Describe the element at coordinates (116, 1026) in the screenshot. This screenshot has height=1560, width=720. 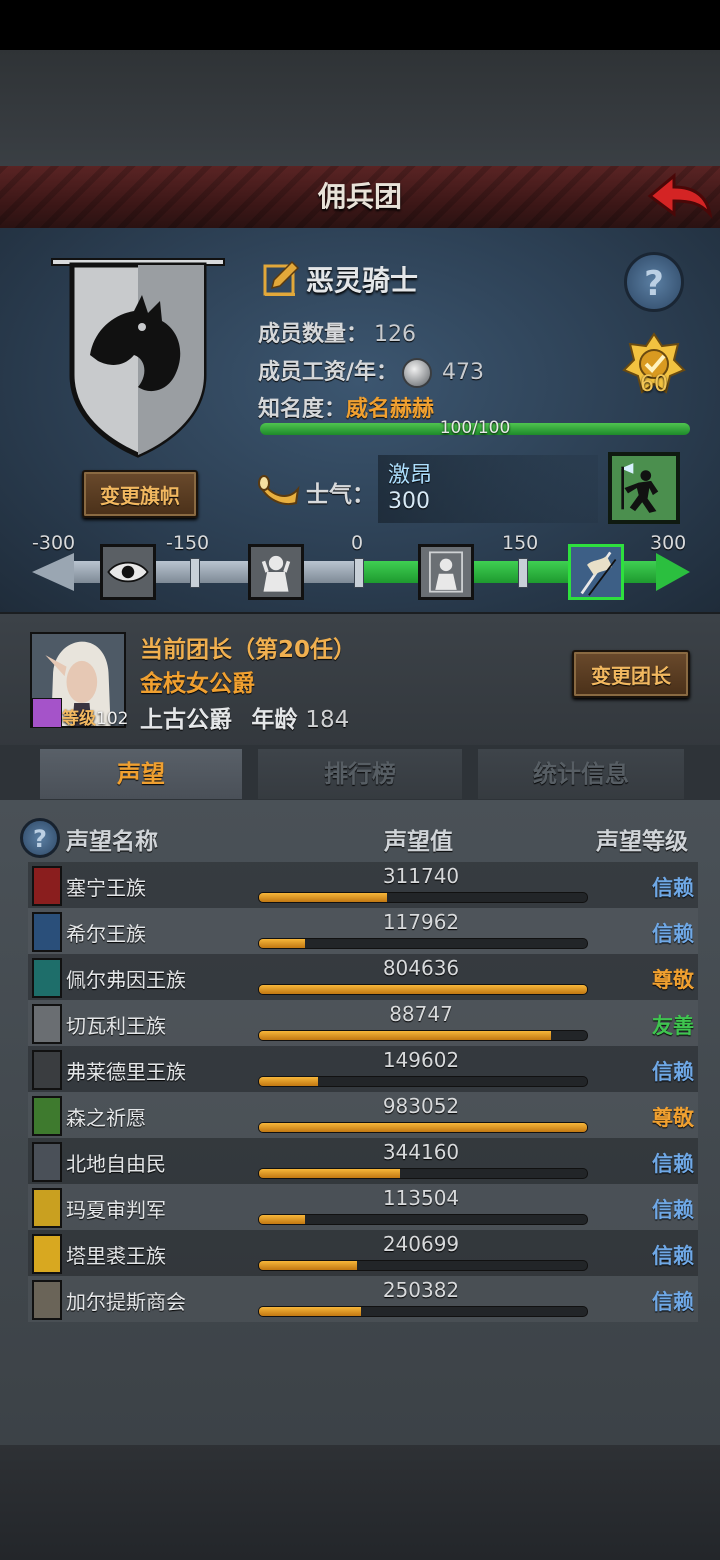
I see `faction-name: 切瓦利王族` at that location.